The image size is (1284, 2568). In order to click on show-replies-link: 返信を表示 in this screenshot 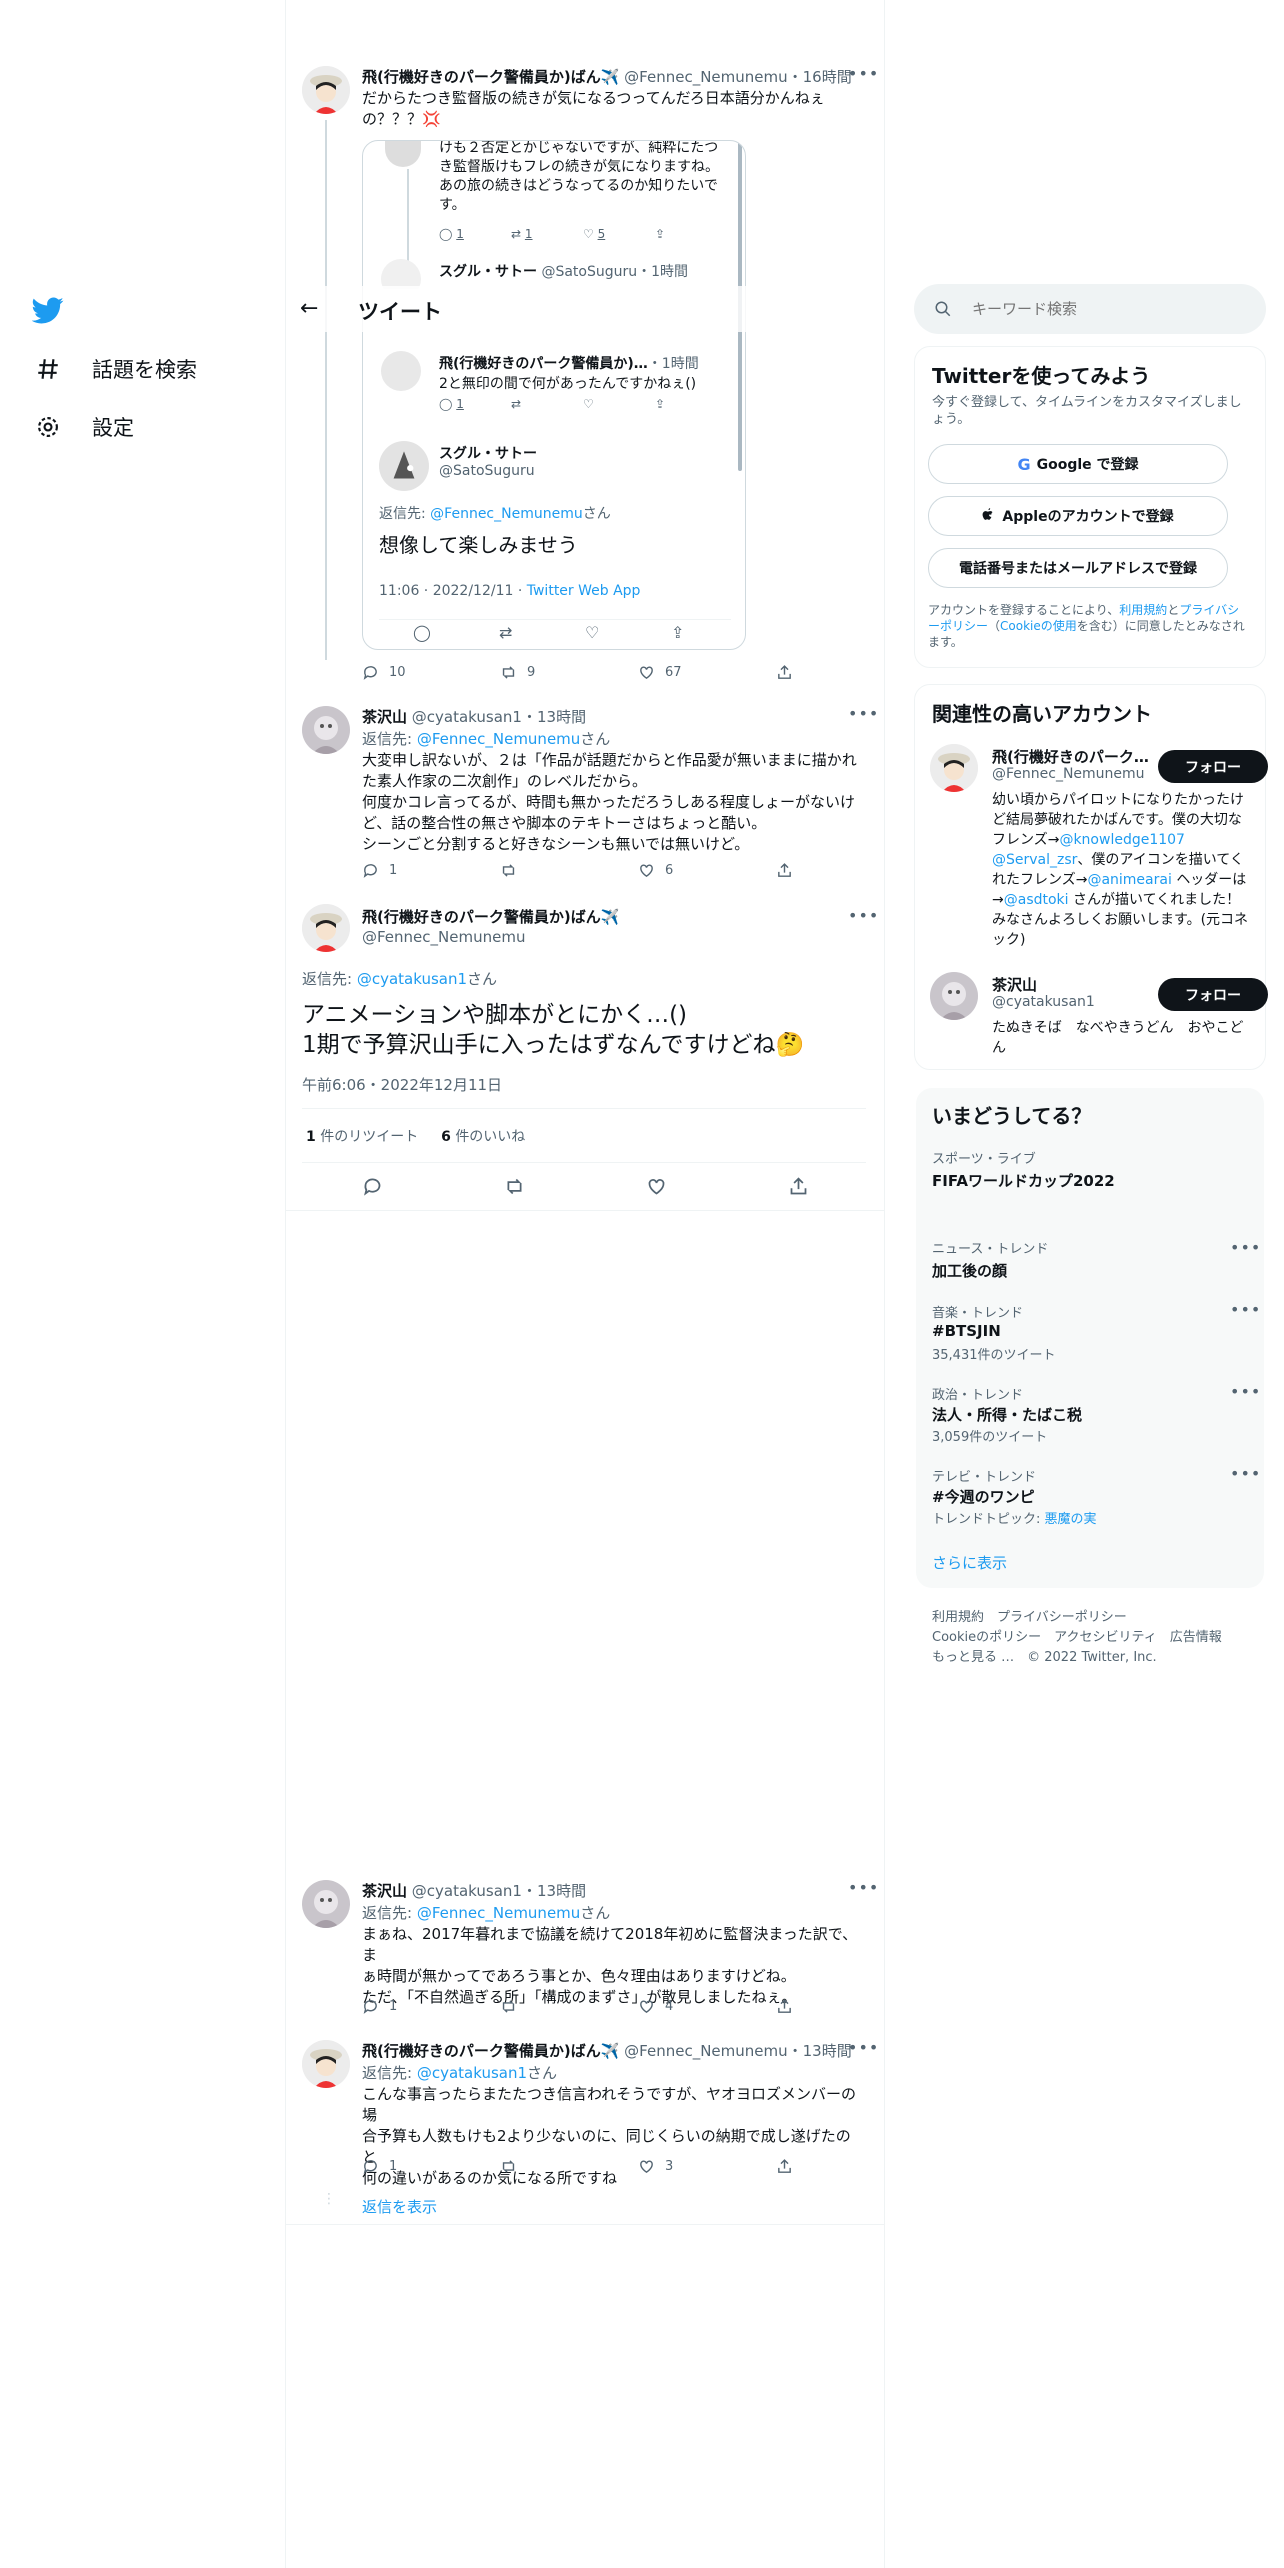, I will do `click(399, 2206)`.